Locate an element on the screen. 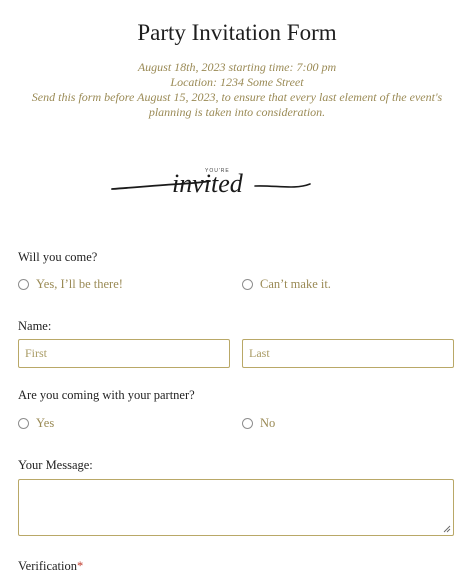  radio-partner-yes: Yes is located at coordinates (36, 423).